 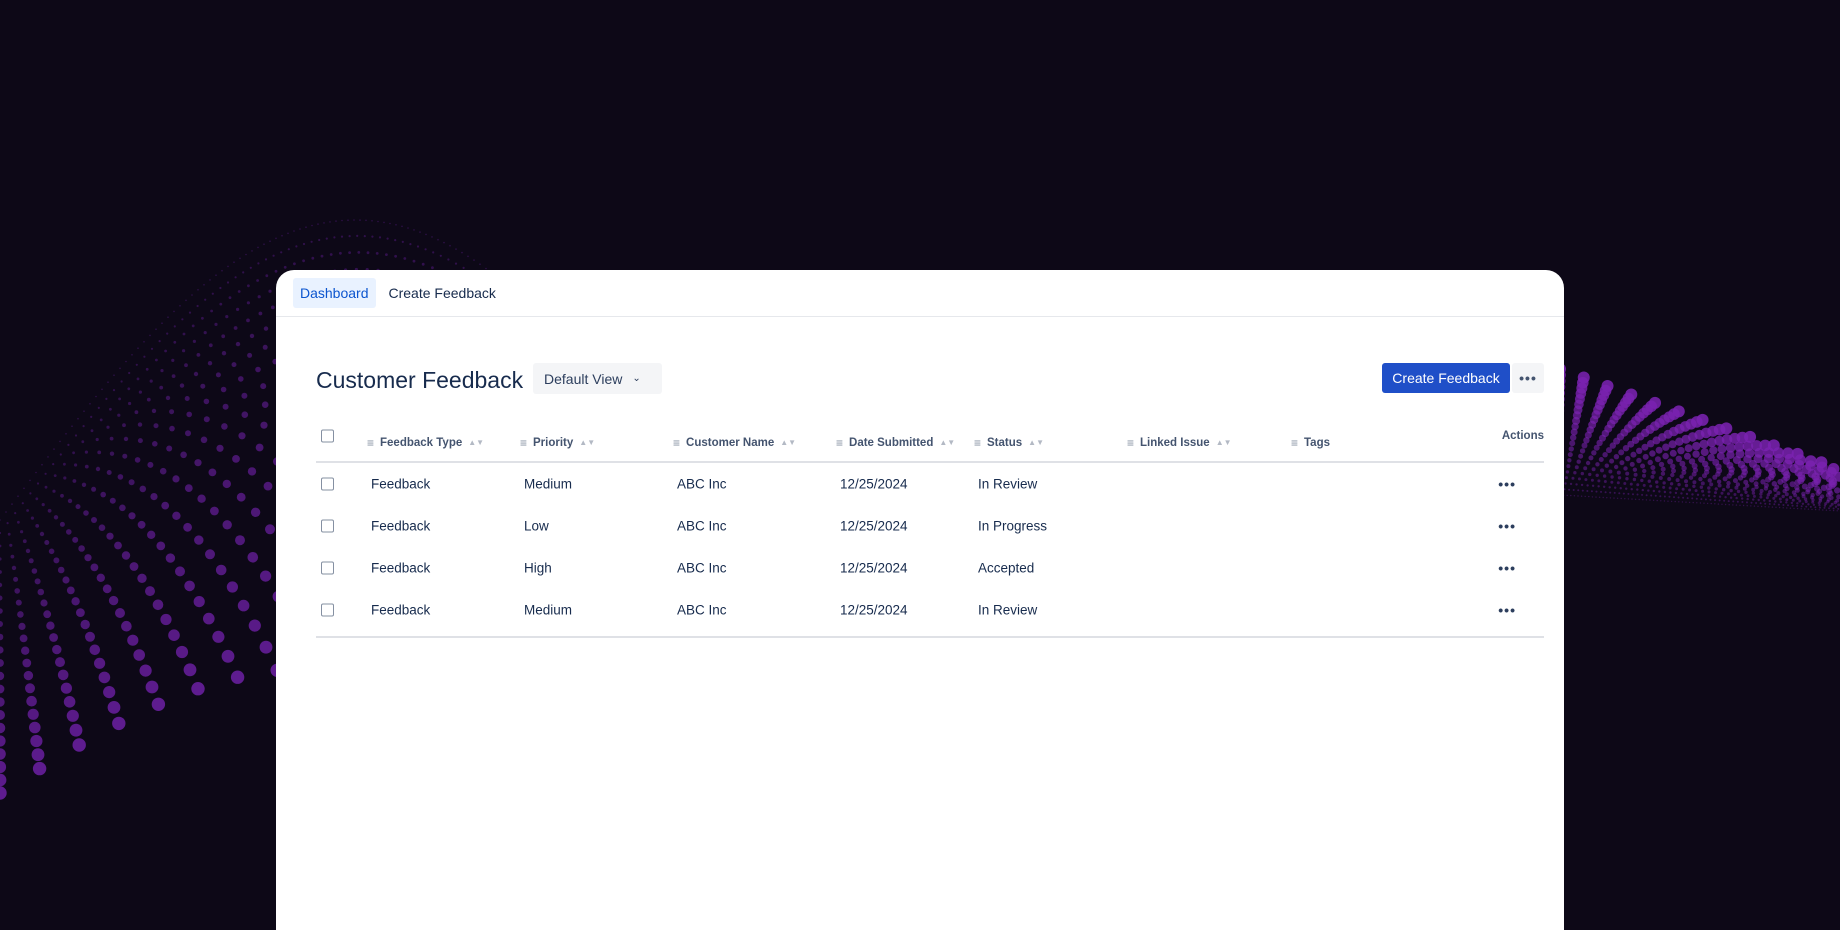 I want to click on column-header-linked-issue: ≡ Linked Issue ▲▼, so click(x=1179, y=443).